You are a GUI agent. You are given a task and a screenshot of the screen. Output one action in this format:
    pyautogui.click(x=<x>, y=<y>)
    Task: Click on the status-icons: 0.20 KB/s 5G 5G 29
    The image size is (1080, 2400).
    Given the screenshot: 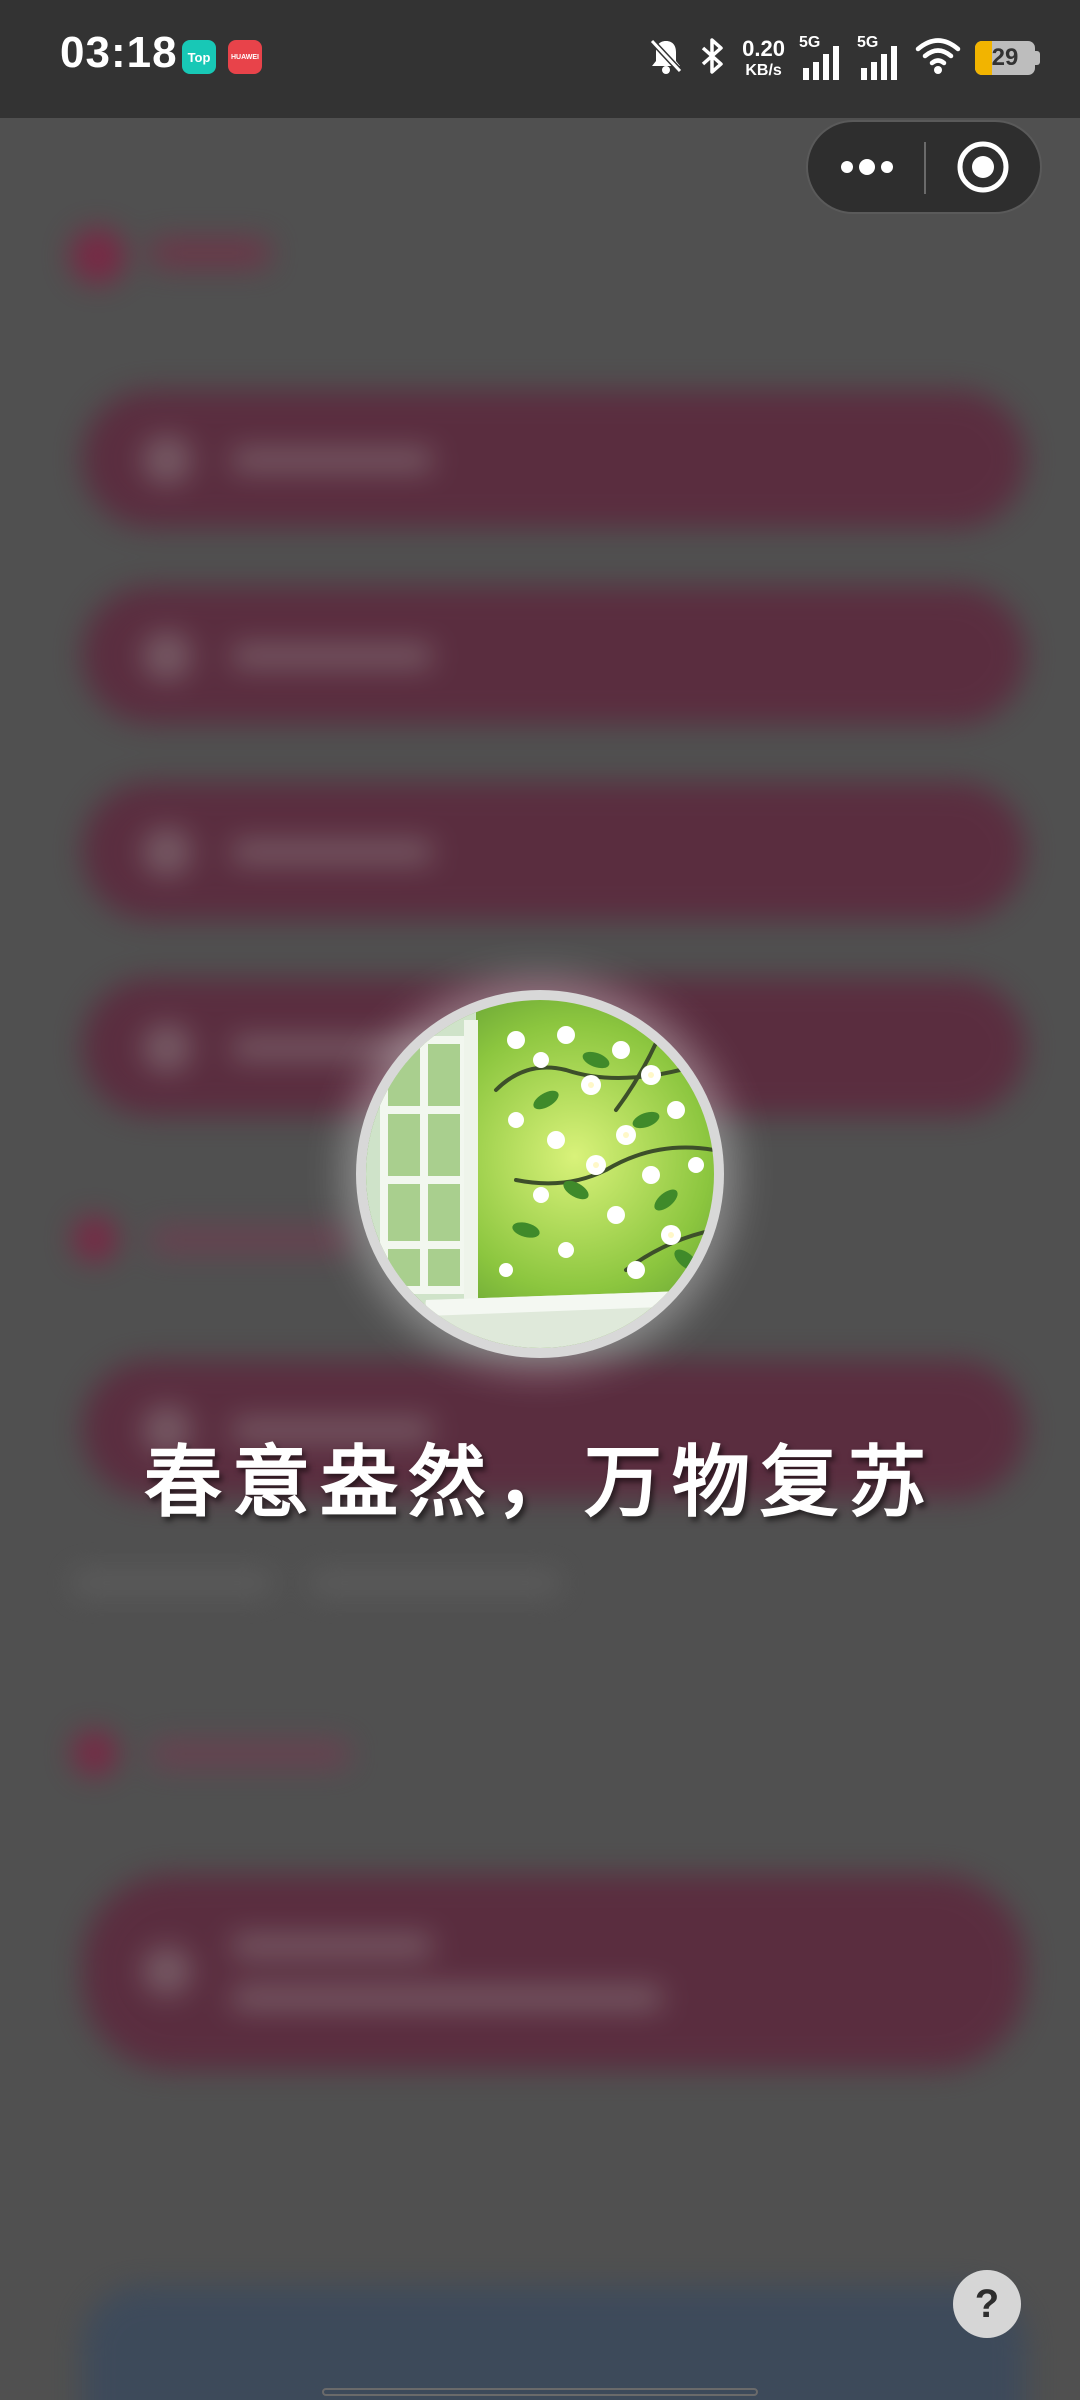 What is the action you would take?
    pyautogui.click(x=844, y=58)
    